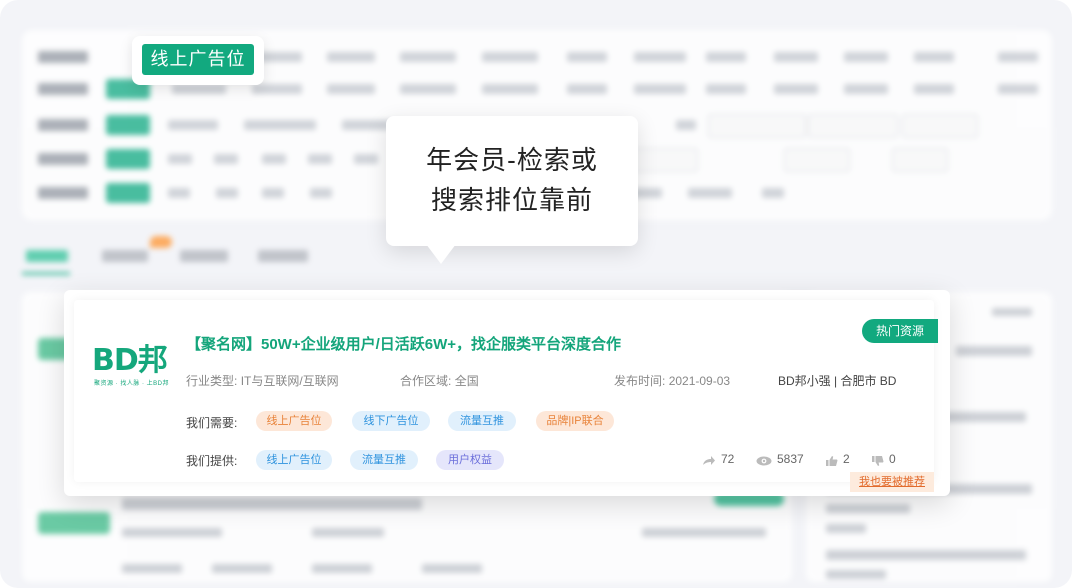  What do you see at coordinates (832, 460) in the screenshot?
I see `thumbs-up-icon` at bounding box center [832, 460].